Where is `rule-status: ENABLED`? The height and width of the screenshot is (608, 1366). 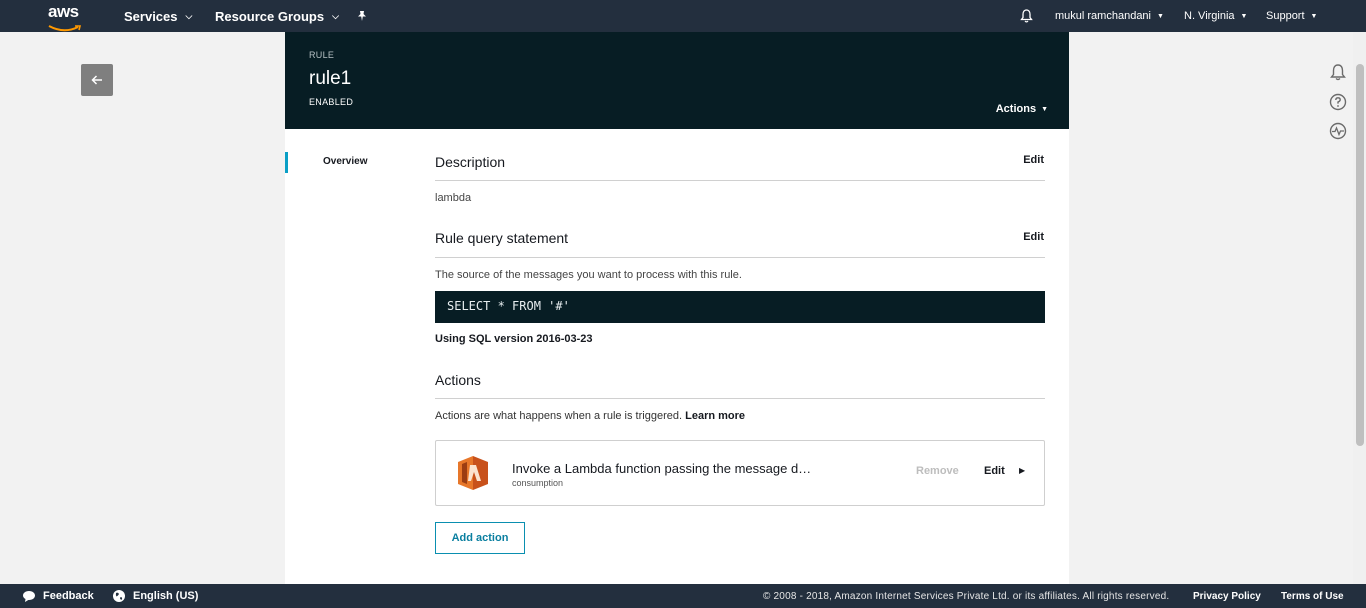 rule-status: ENABLED is located at coordinates (331, 102).